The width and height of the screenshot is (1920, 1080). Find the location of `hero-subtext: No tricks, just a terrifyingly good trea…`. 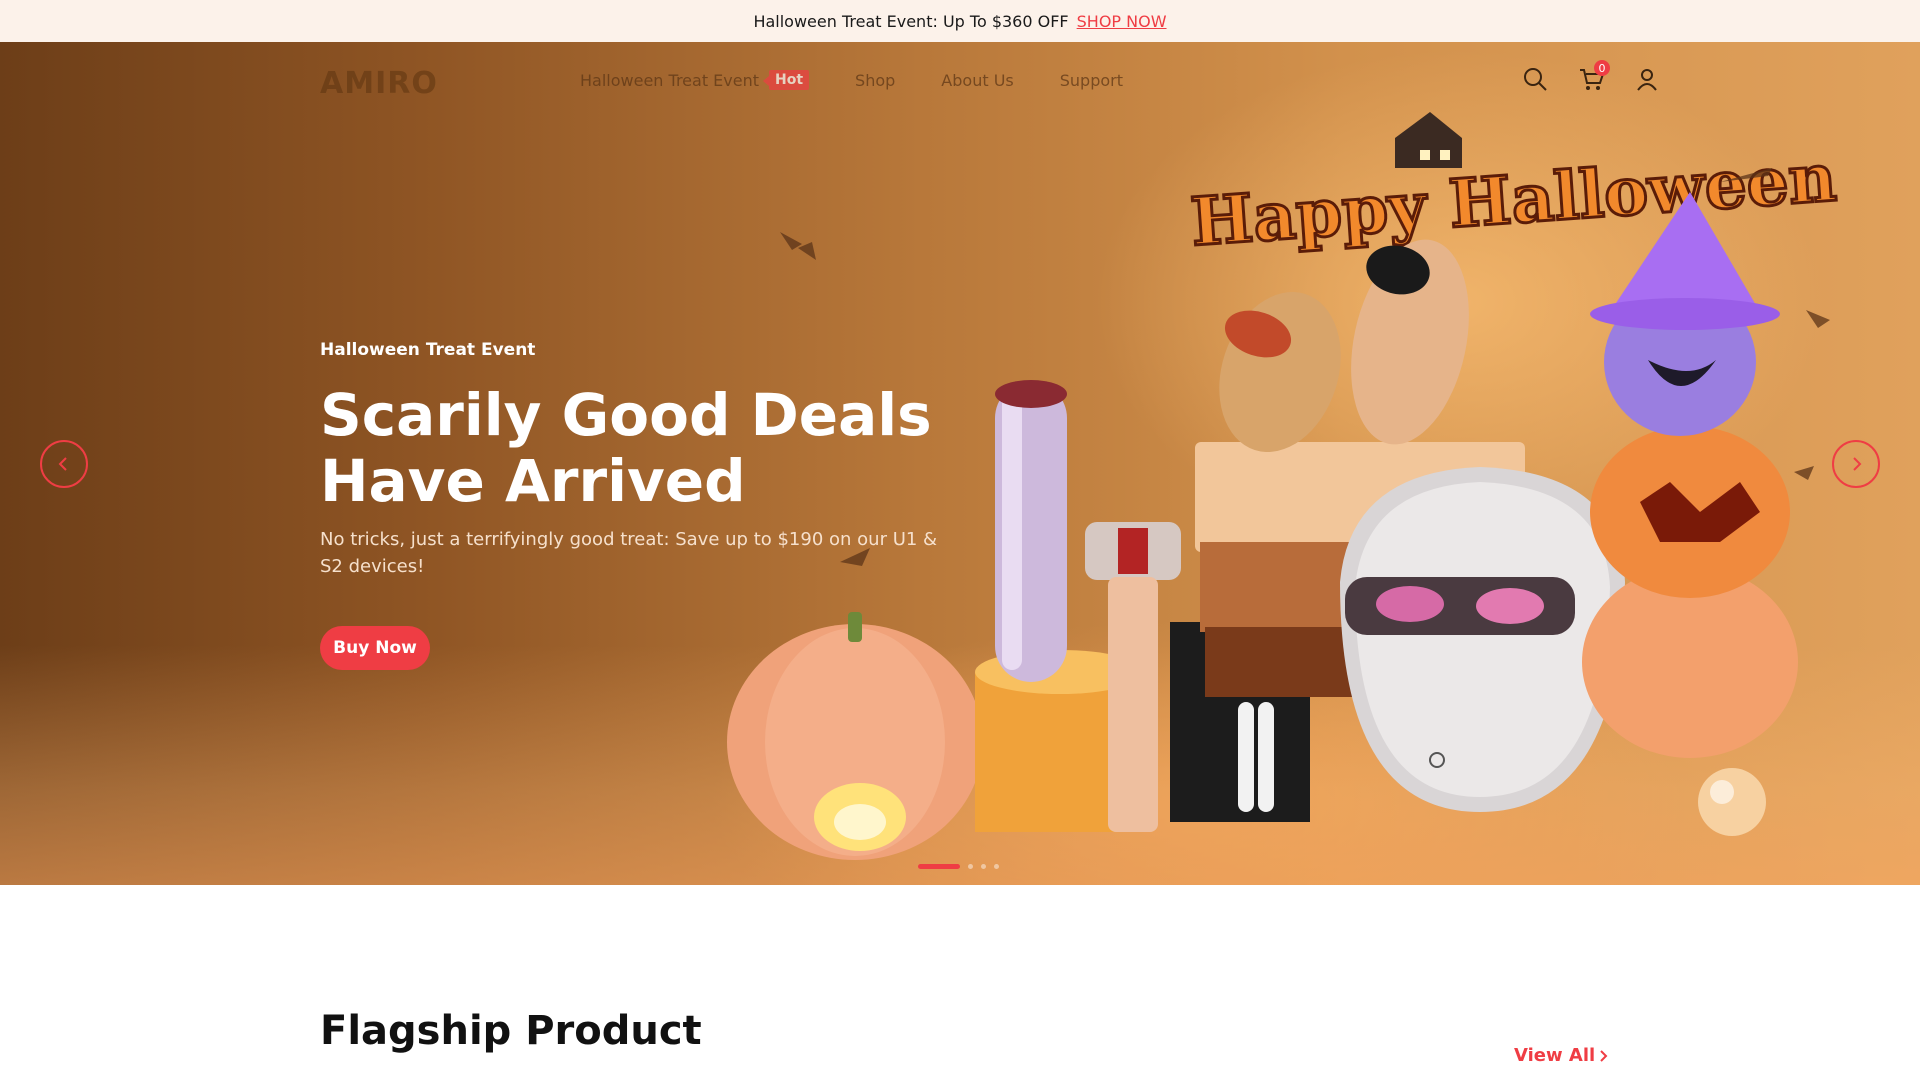

hero-subtext: No tricks, just a terrifyingly good trea… is located at coordinates (629, 553).